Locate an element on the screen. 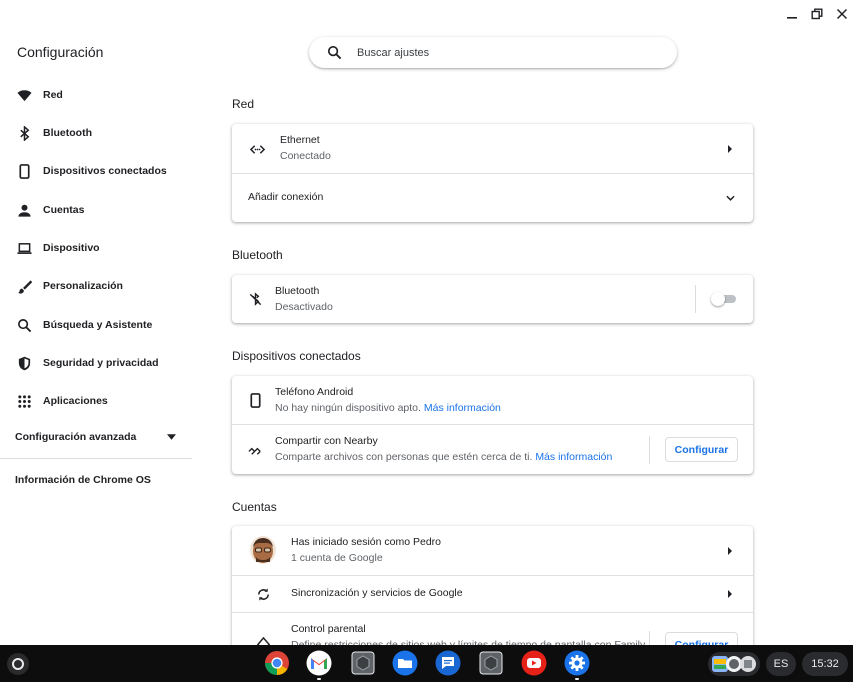 The width and height of the screenshot is (853, 682). about-chrome-os-link: Información de Chrome OS is located at coordinates (83, 480).